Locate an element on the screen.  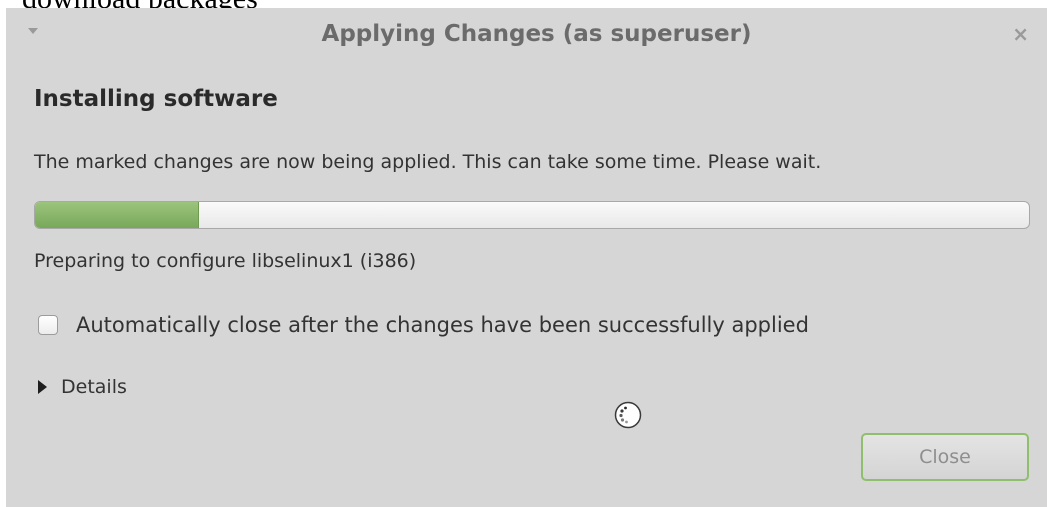
autoclose-checkbox is located at coordinates (48, 325).